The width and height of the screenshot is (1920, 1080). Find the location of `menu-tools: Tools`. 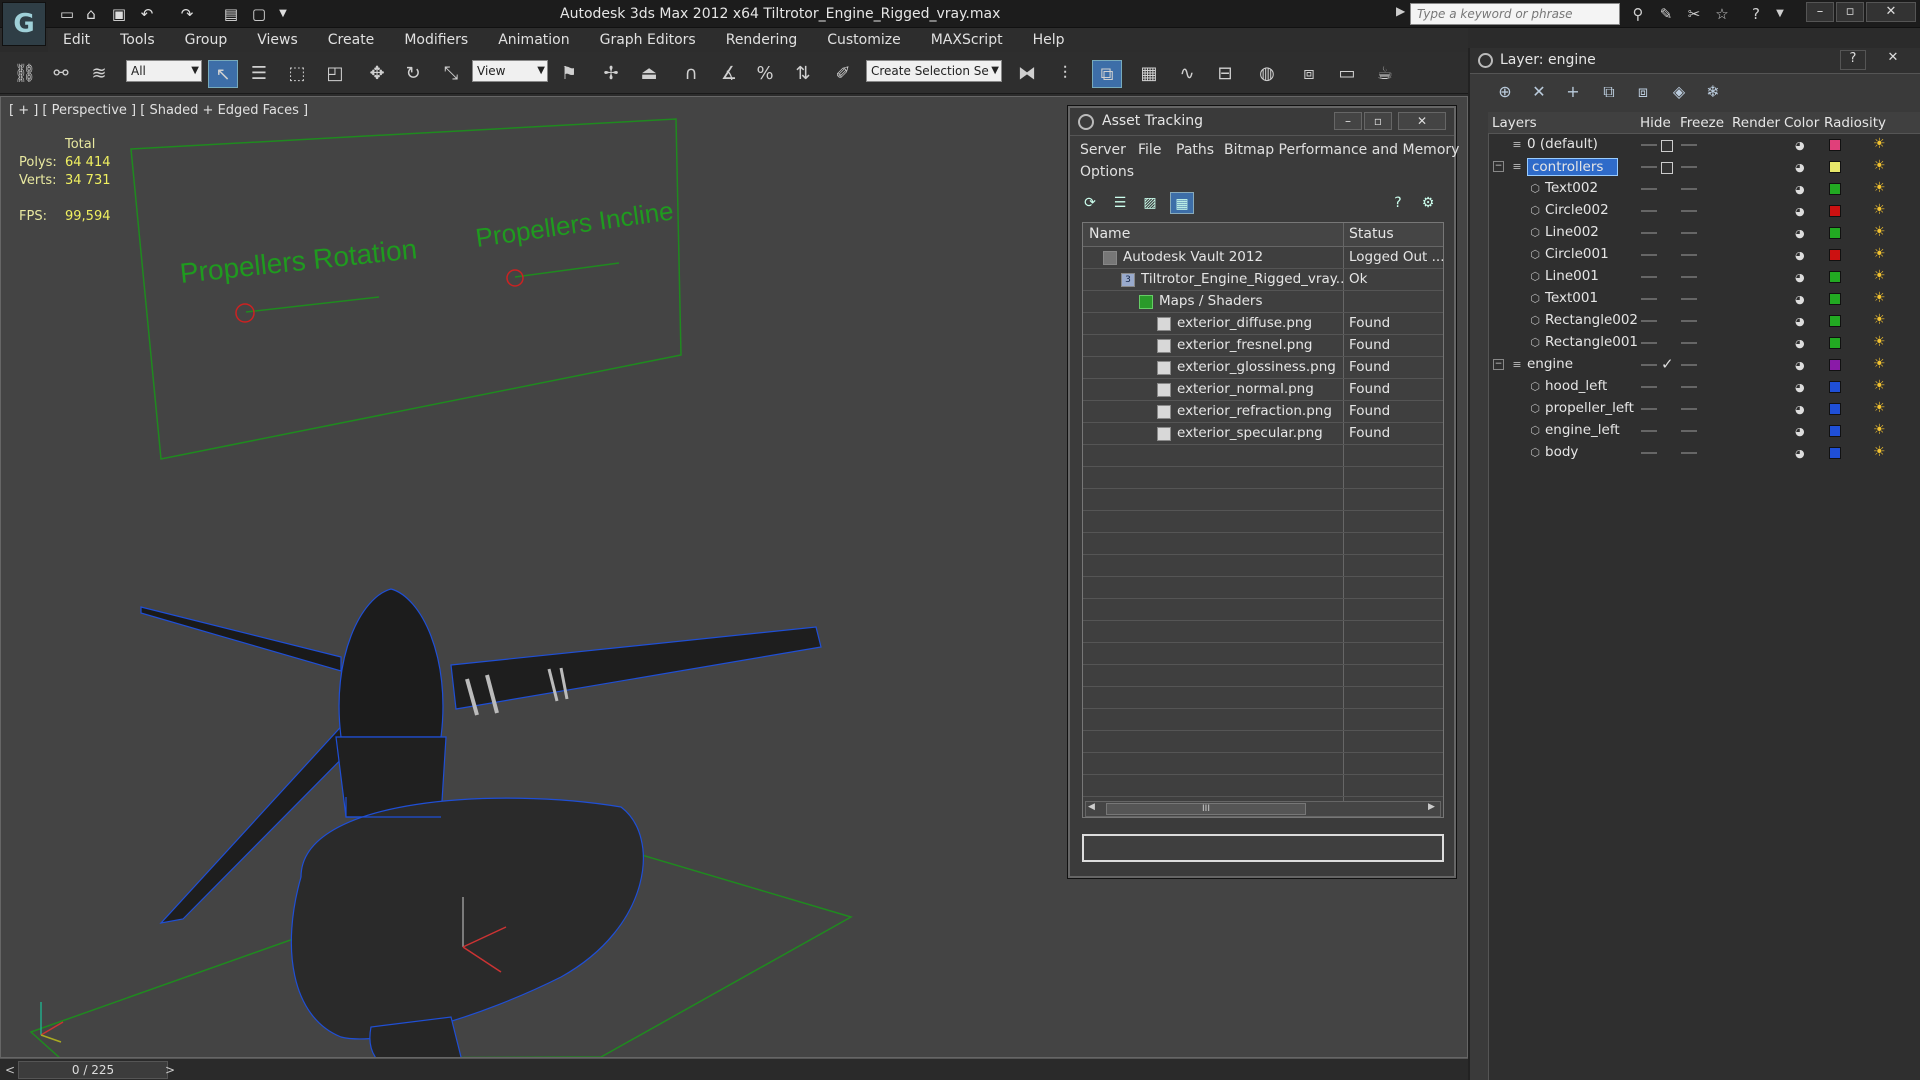

menu-tools: Tools is located at coordinates (137, 40).